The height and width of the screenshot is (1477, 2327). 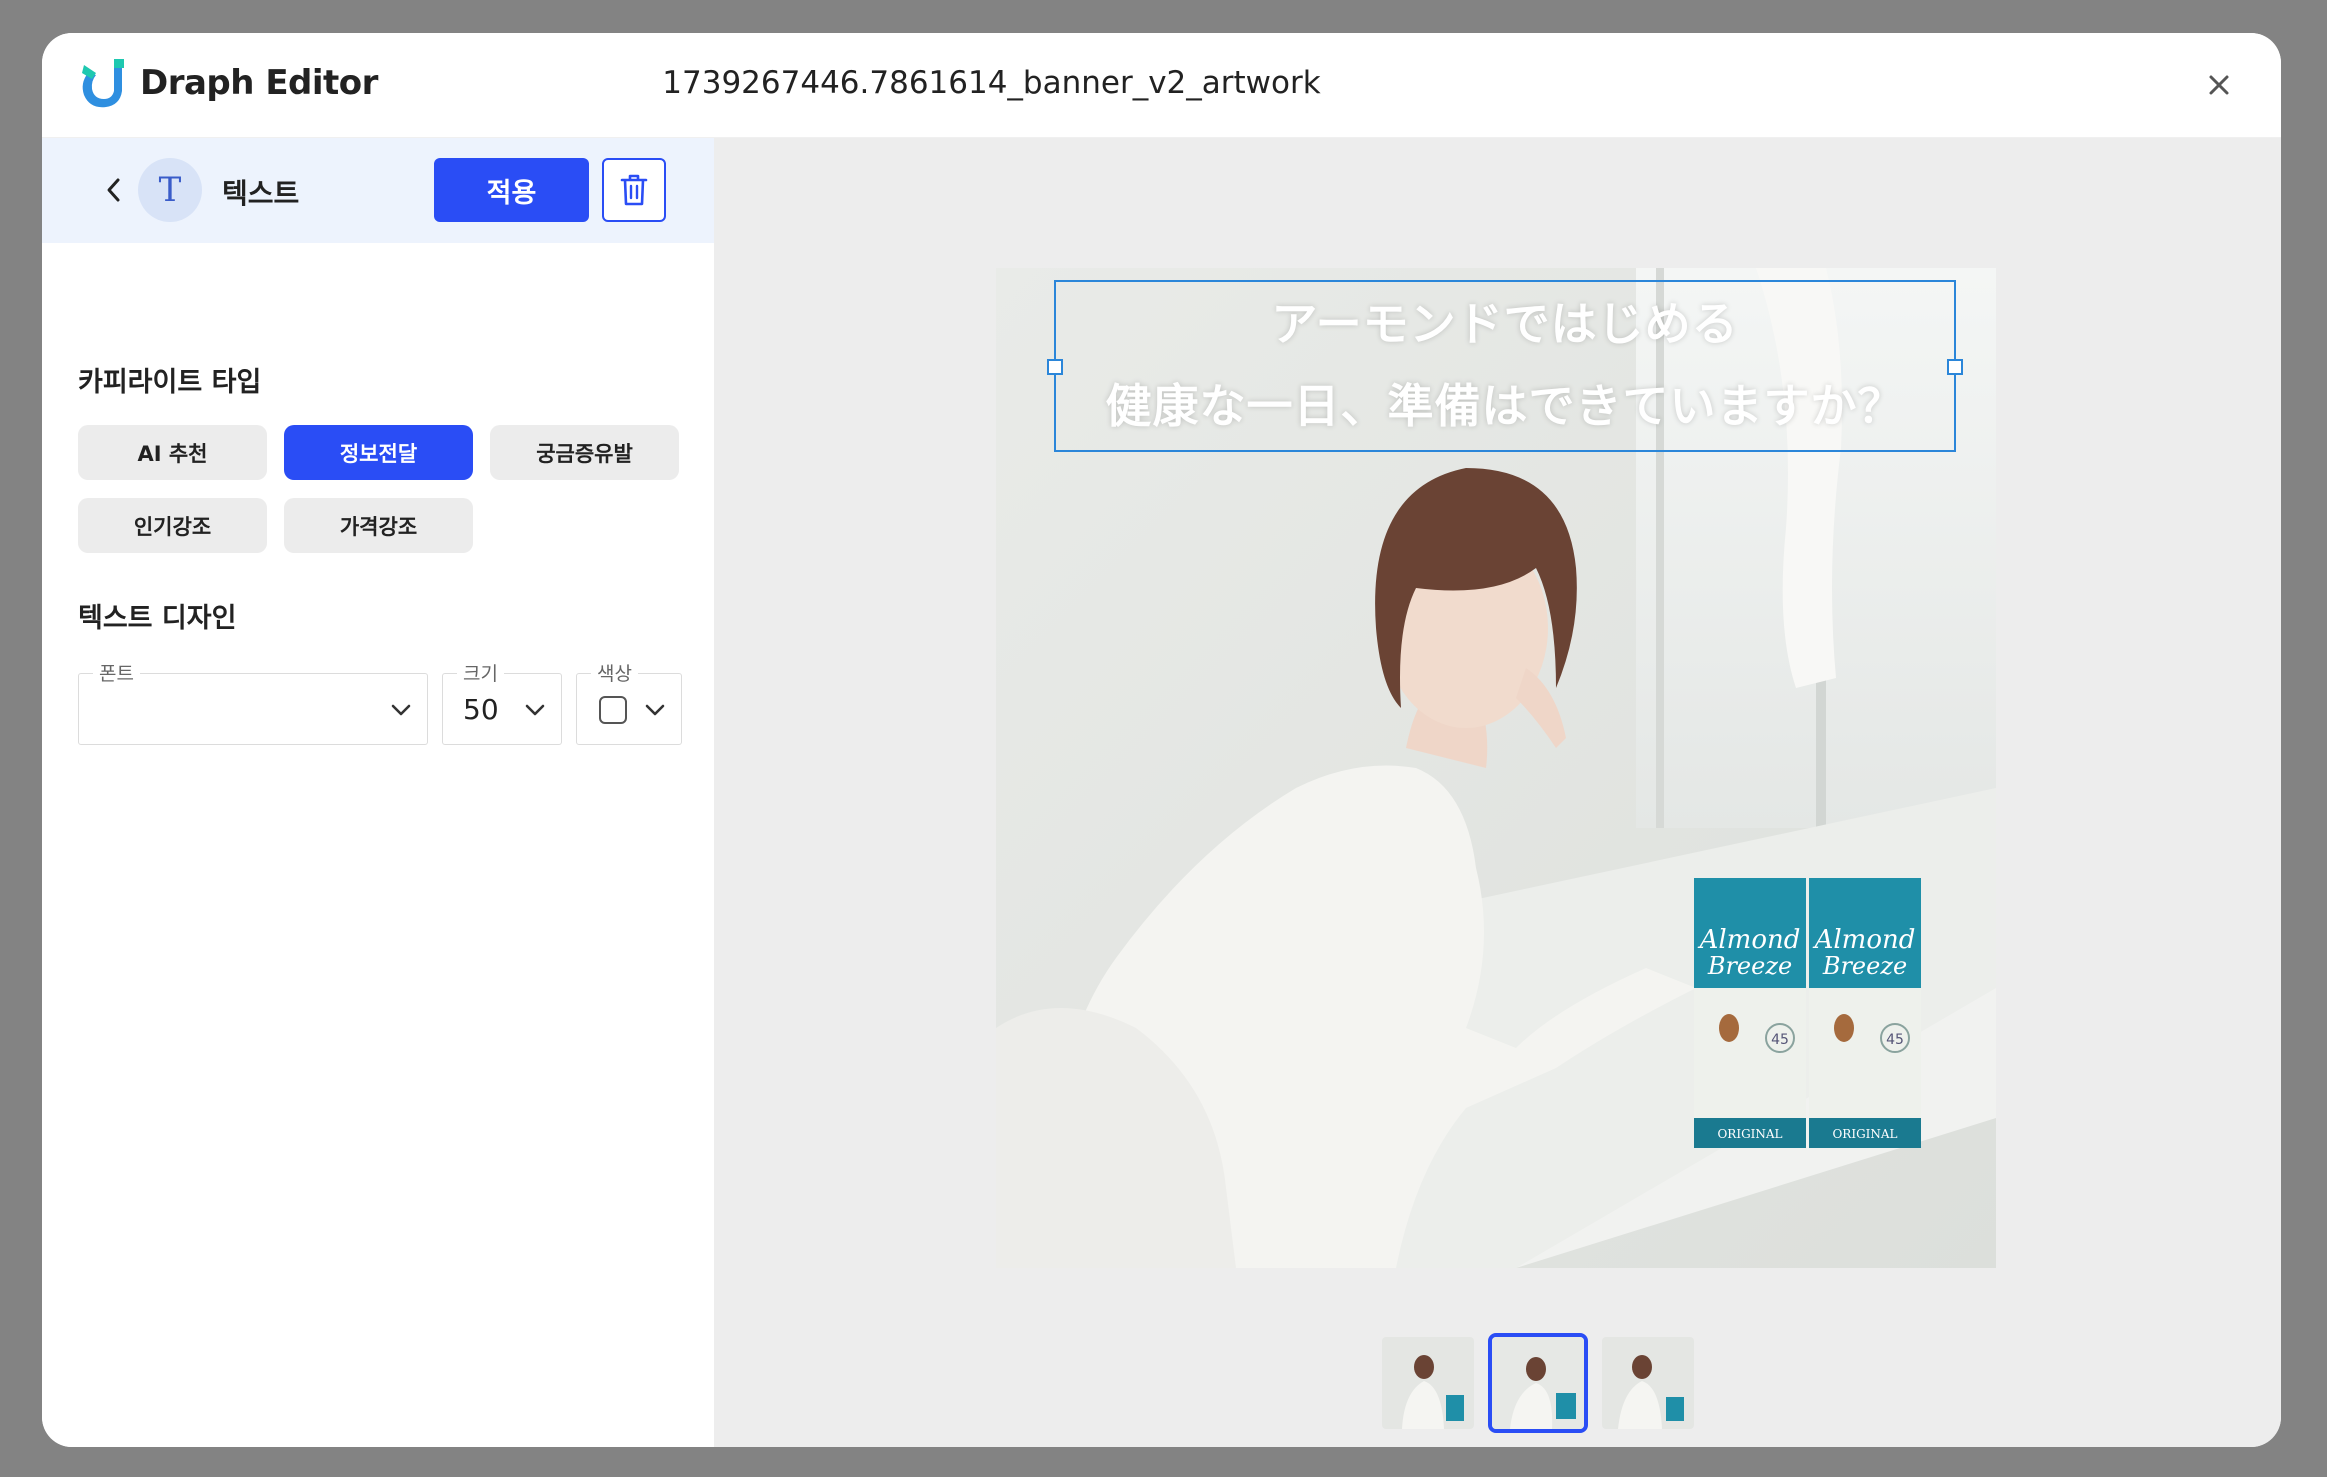 I want to click on back-button, so click(x=114, y=190).